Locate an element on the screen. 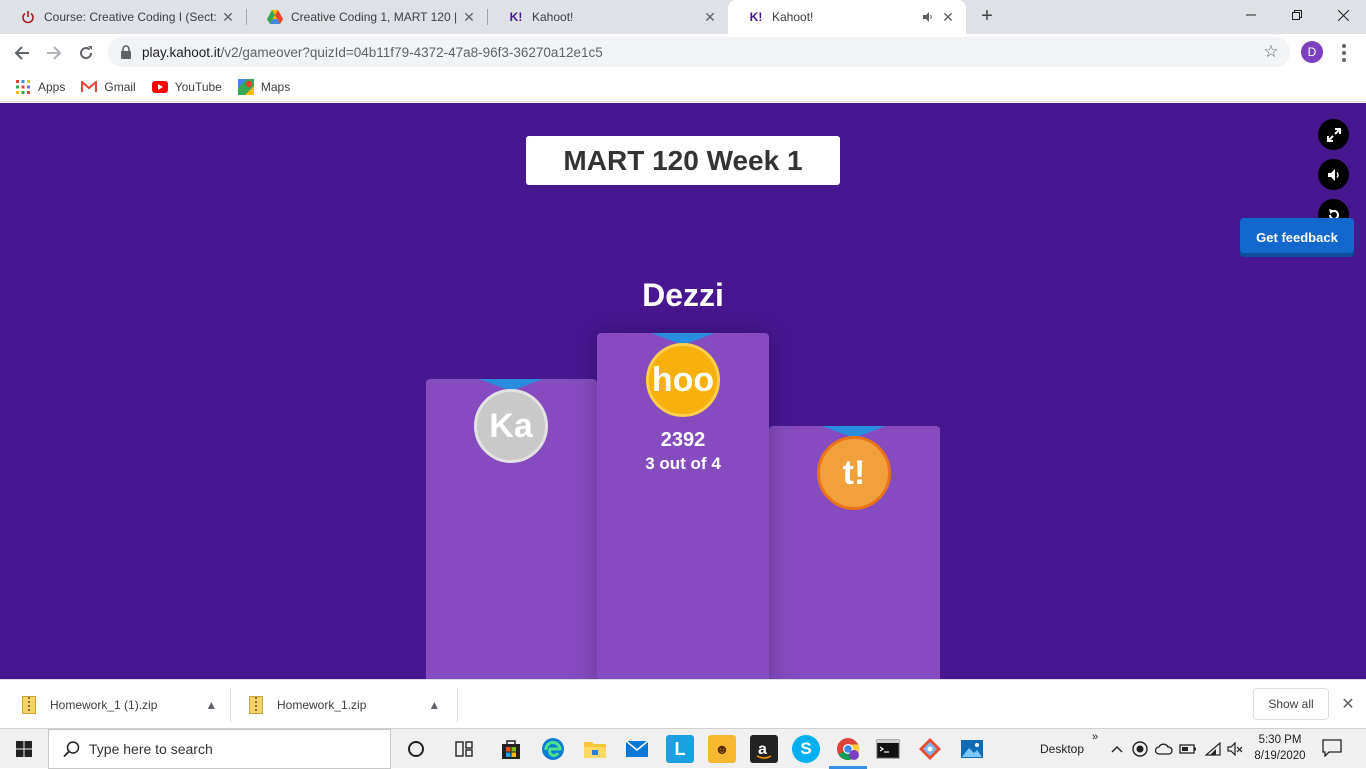 Image resolution: width=1366 pixels, height=769 pixels. back-button is located at coordinates (22, 53).